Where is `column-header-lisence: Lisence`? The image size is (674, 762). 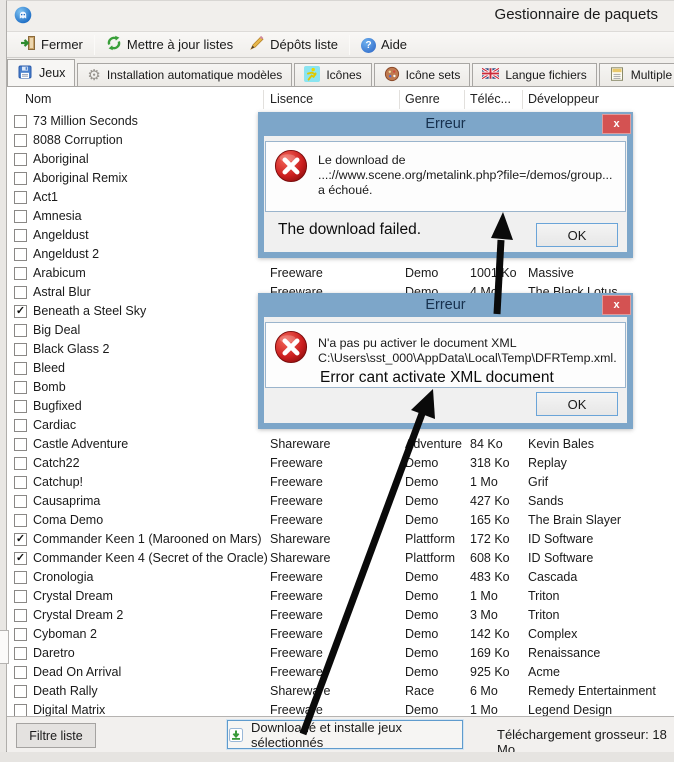
column-header-lisence: Lisence is located at coordinates (291, 99).